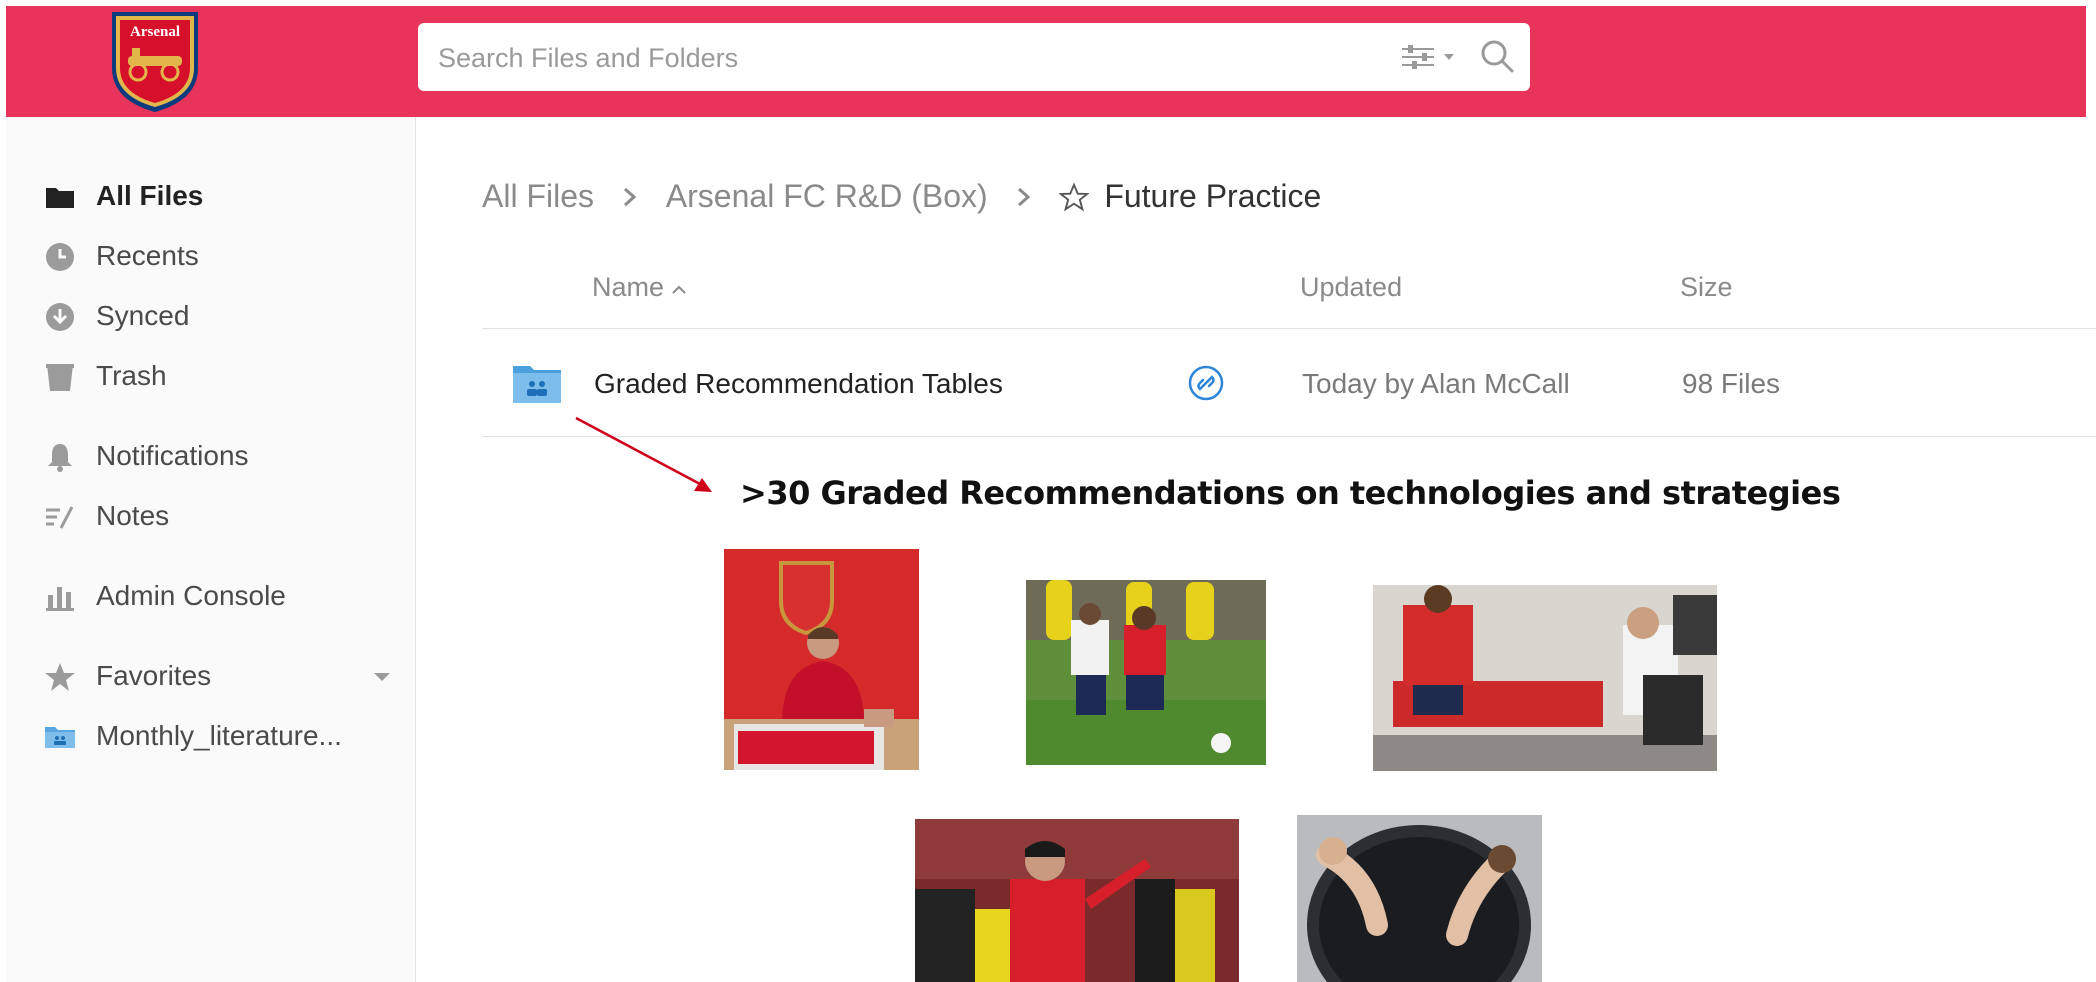 The height and width of the screenshot is (982, 2096). Describe the element at coordinates (224, 377) in the screenshot. I see `sidebar-item-trash: Trash` at that location.